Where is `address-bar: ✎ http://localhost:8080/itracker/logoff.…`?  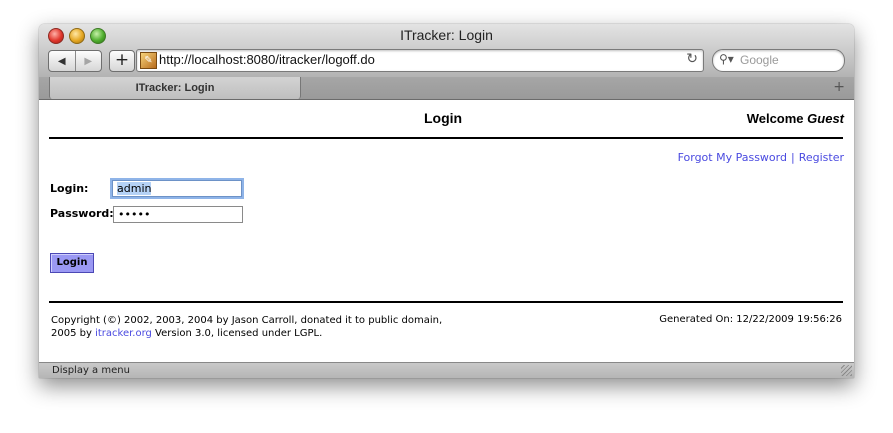 address-bar: ✎ http://localhost:8080/itracker/logoff.… is located at coordinates (420, 60).